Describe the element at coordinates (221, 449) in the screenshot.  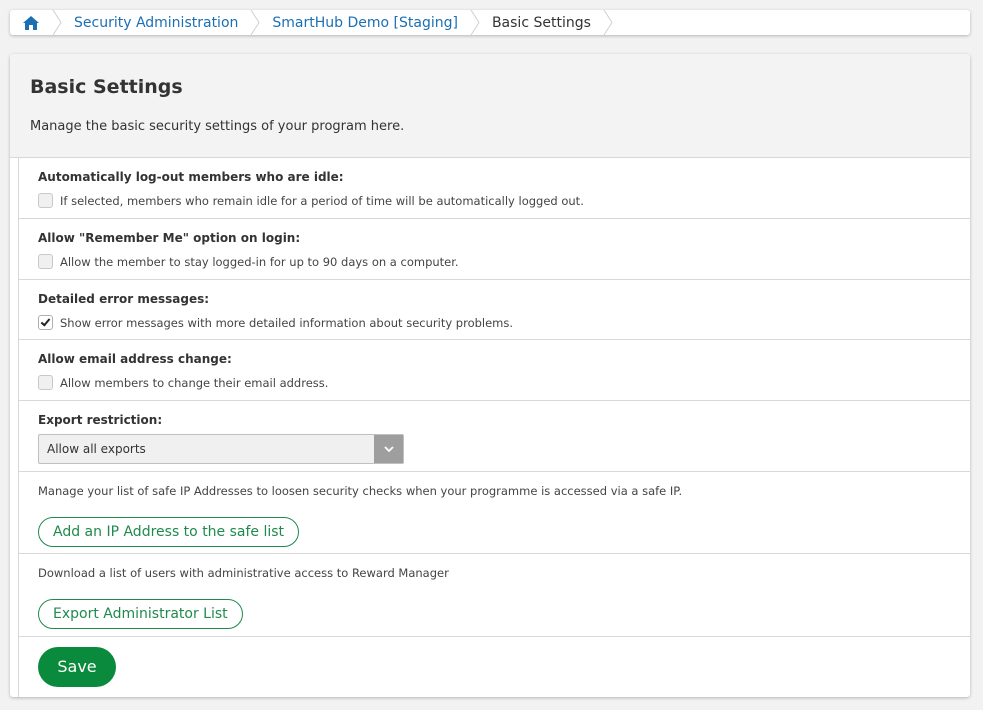
I see `export-restriction-select: Allow all exports` at that location.